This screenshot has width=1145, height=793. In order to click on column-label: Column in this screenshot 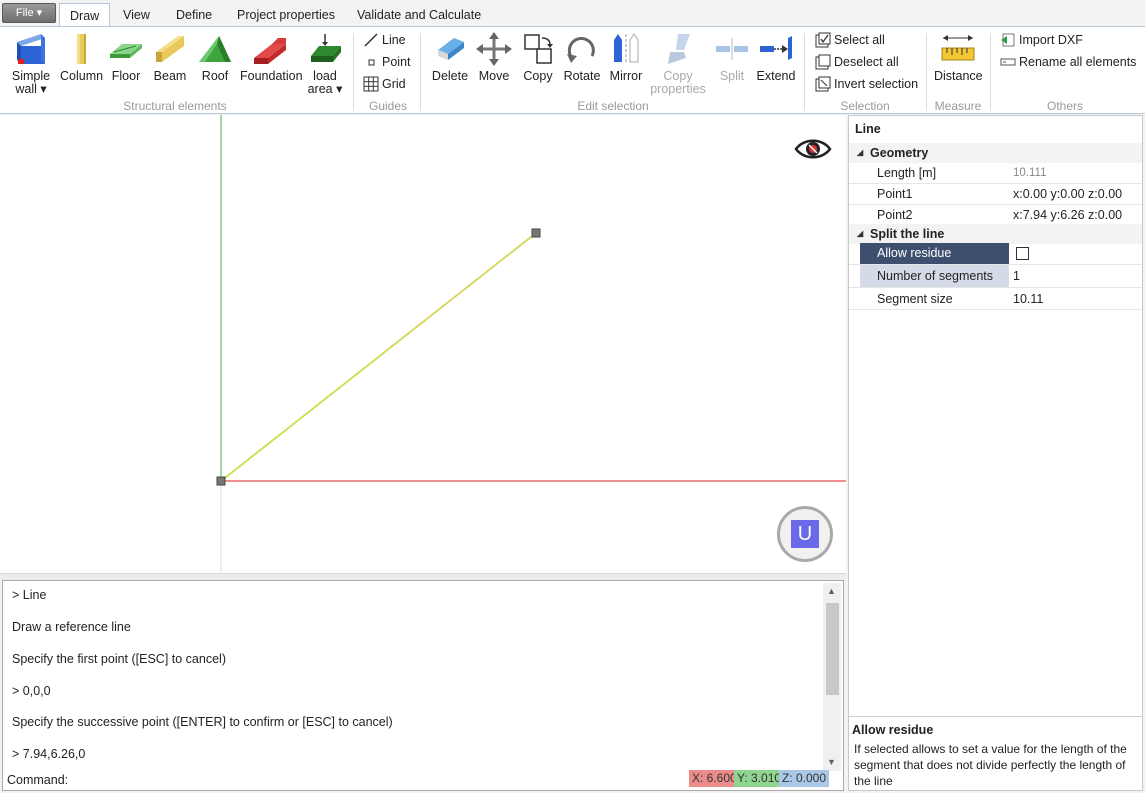, I will do `click(82, 76)`.